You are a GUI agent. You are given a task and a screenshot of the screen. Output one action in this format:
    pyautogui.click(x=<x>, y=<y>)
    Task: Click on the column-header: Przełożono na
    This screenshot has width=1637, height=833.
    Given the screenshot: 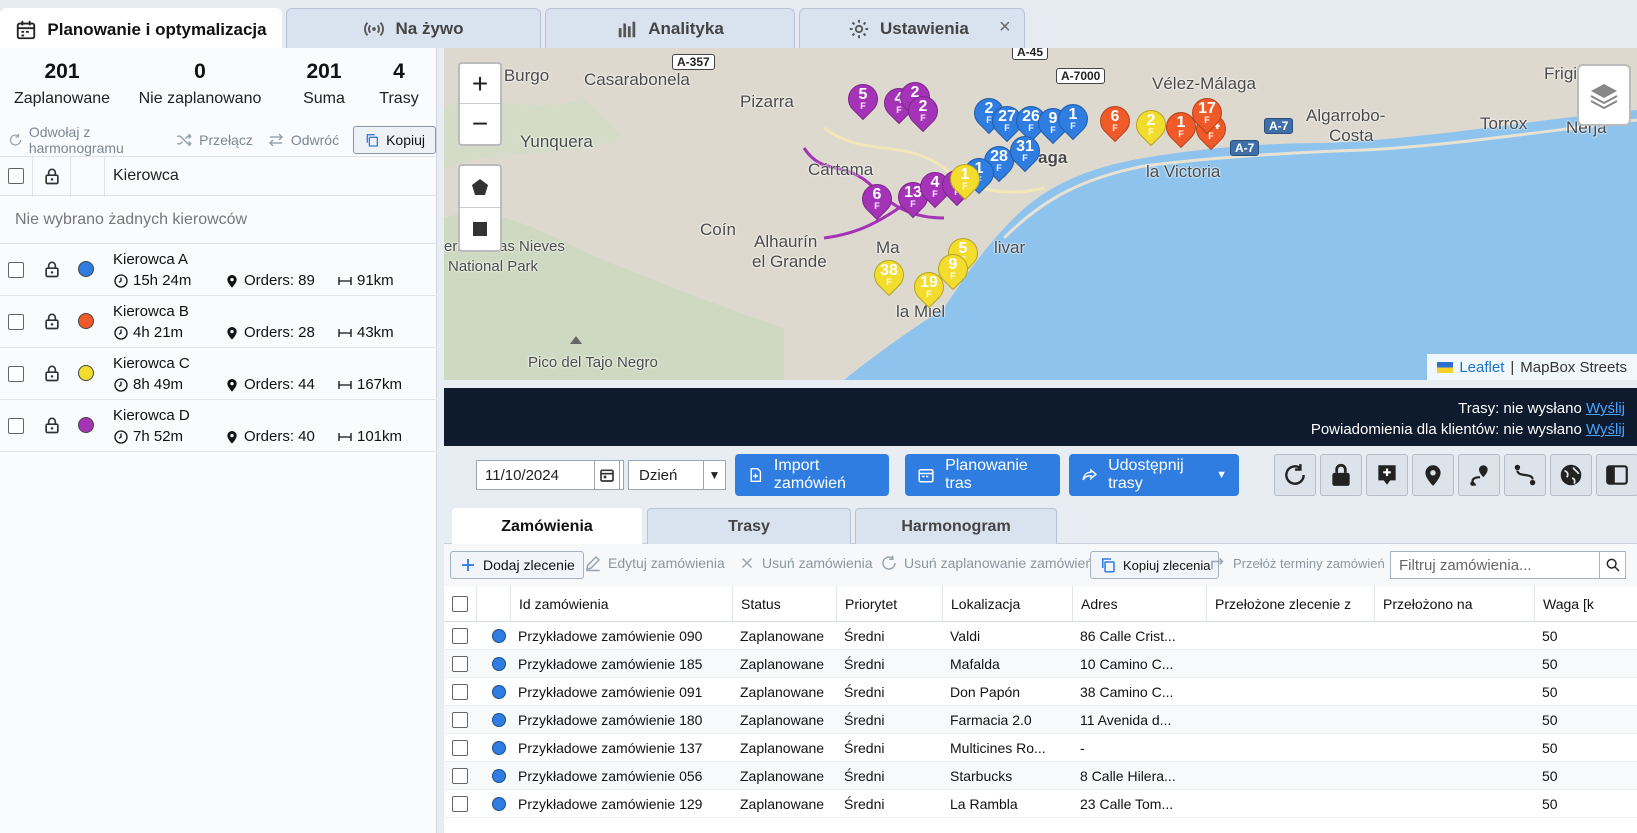 What is the action you would take?
    pyautogui.click(x=1454, y=604)
    